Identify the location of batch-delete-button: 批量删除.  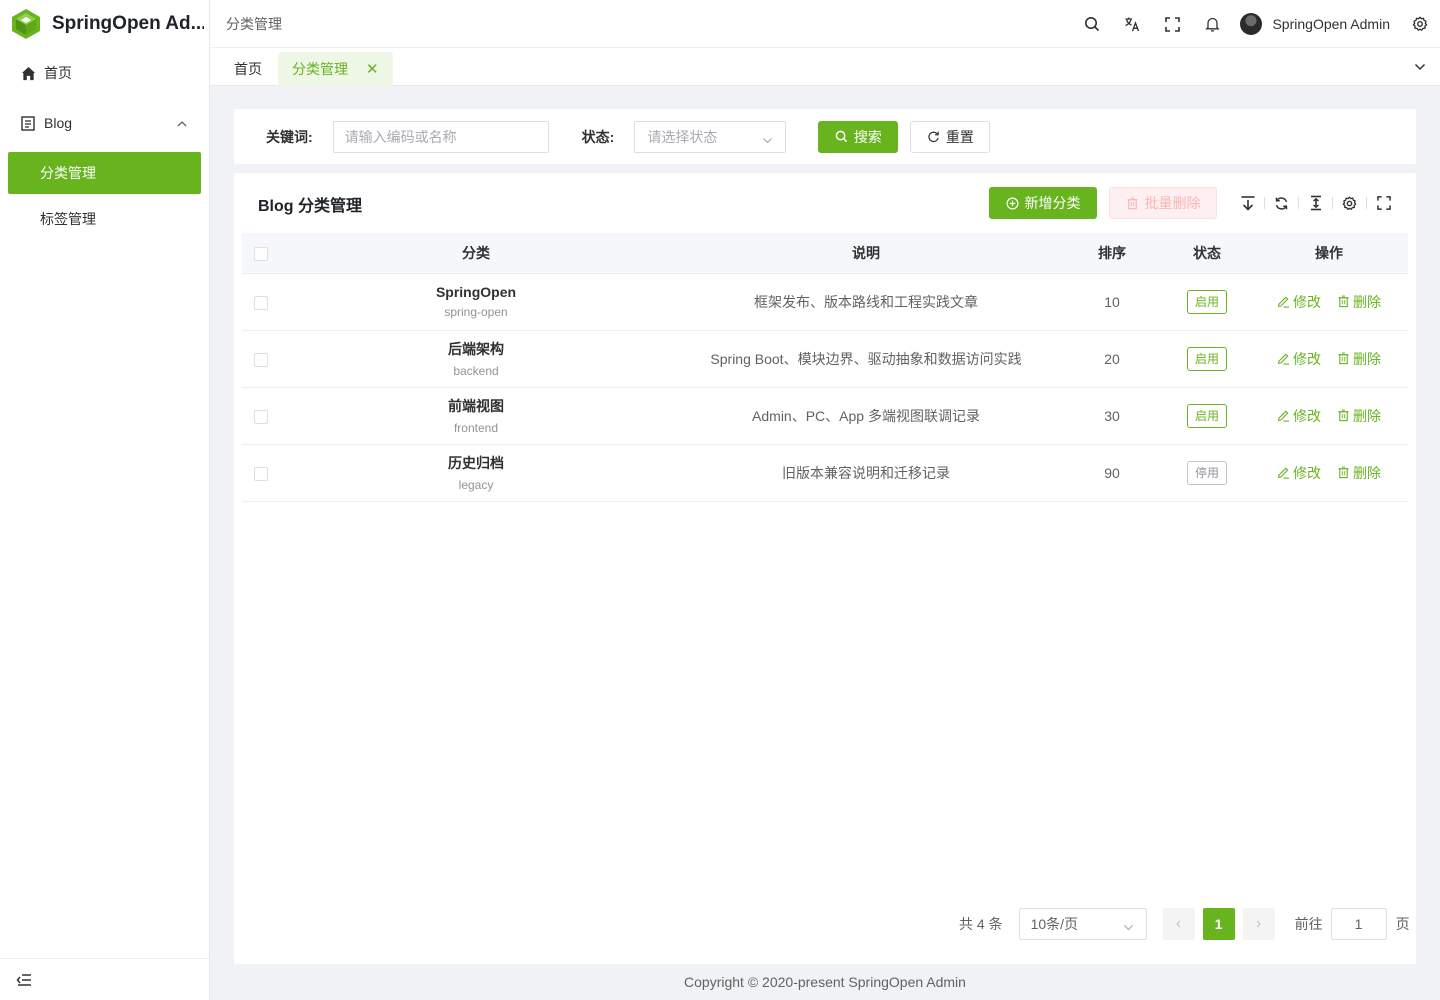
(1163, 203).